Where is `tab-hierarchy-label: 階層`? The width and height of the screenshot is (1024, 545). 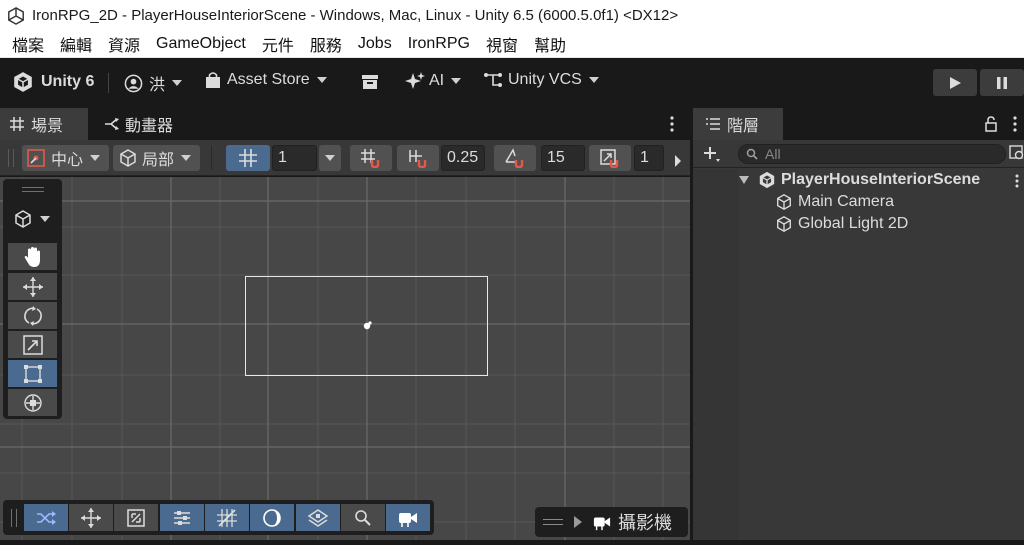
tab-hierarchy-label: 階層 is located at coordinates (743, 126).